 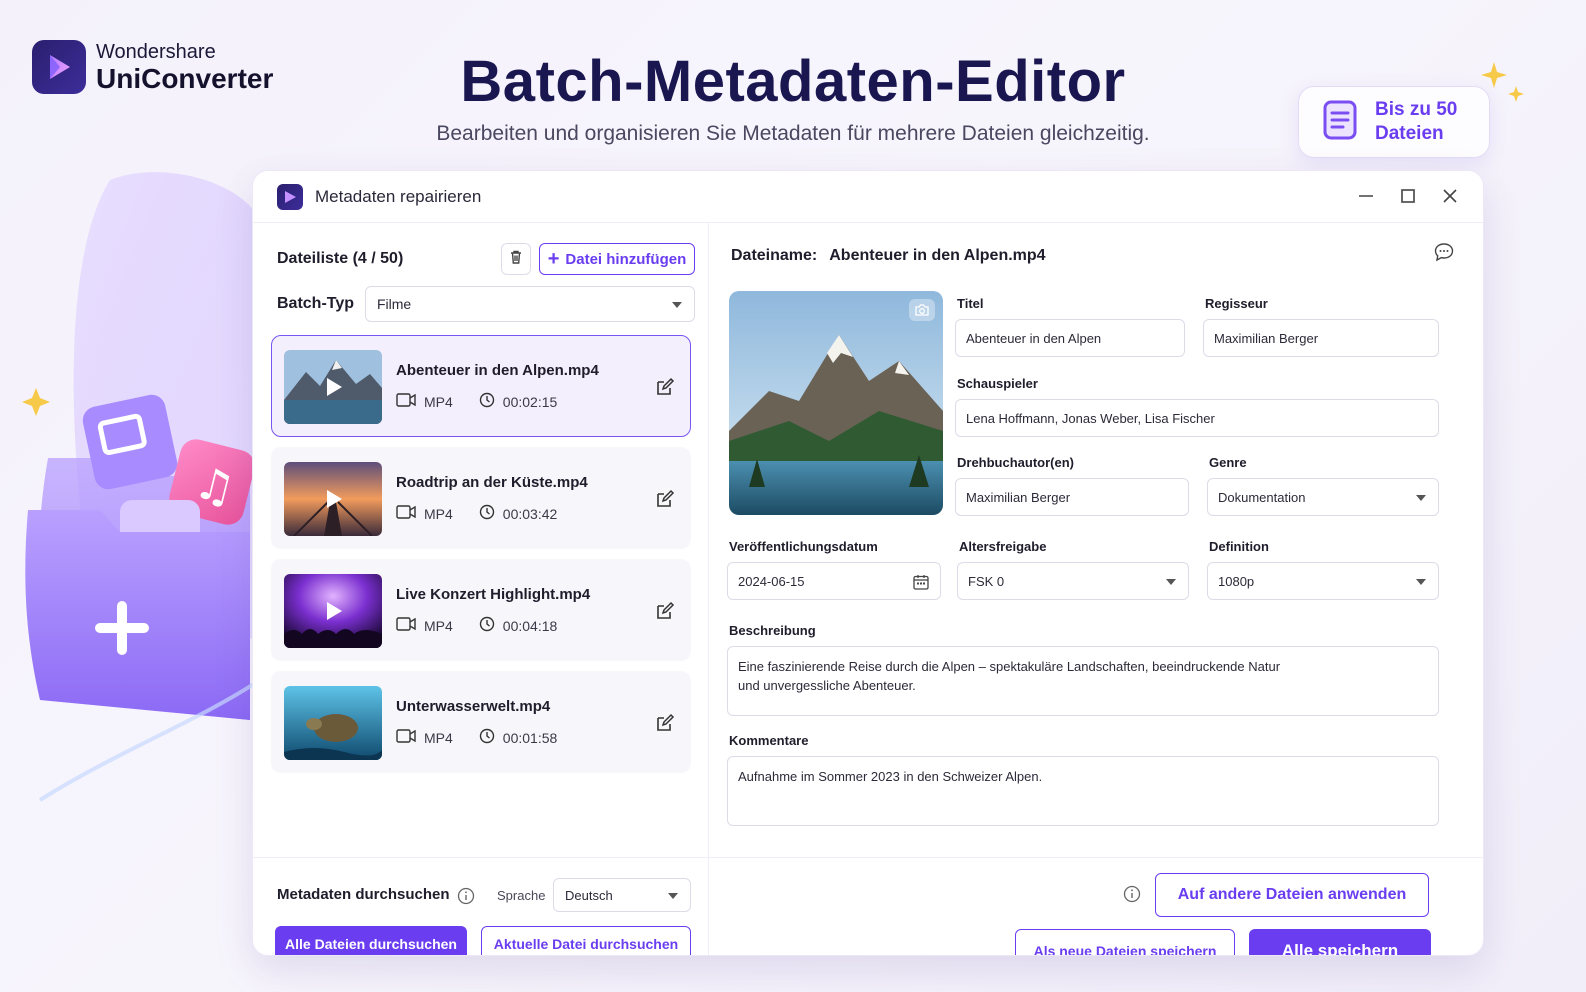 What do you see at coordinates (481, 498) in the screenshot?
I see `file-item: Roadtrip an der Küste.mp4 MP4 00:03:42` at bounding box center [481, 498].